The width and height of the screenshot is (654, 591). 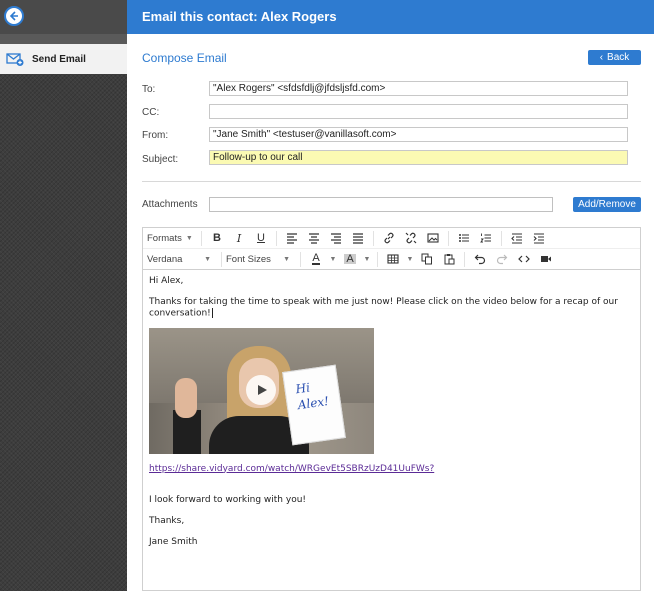 I want to click on underline-icon: U, so click(x=261, y=238).